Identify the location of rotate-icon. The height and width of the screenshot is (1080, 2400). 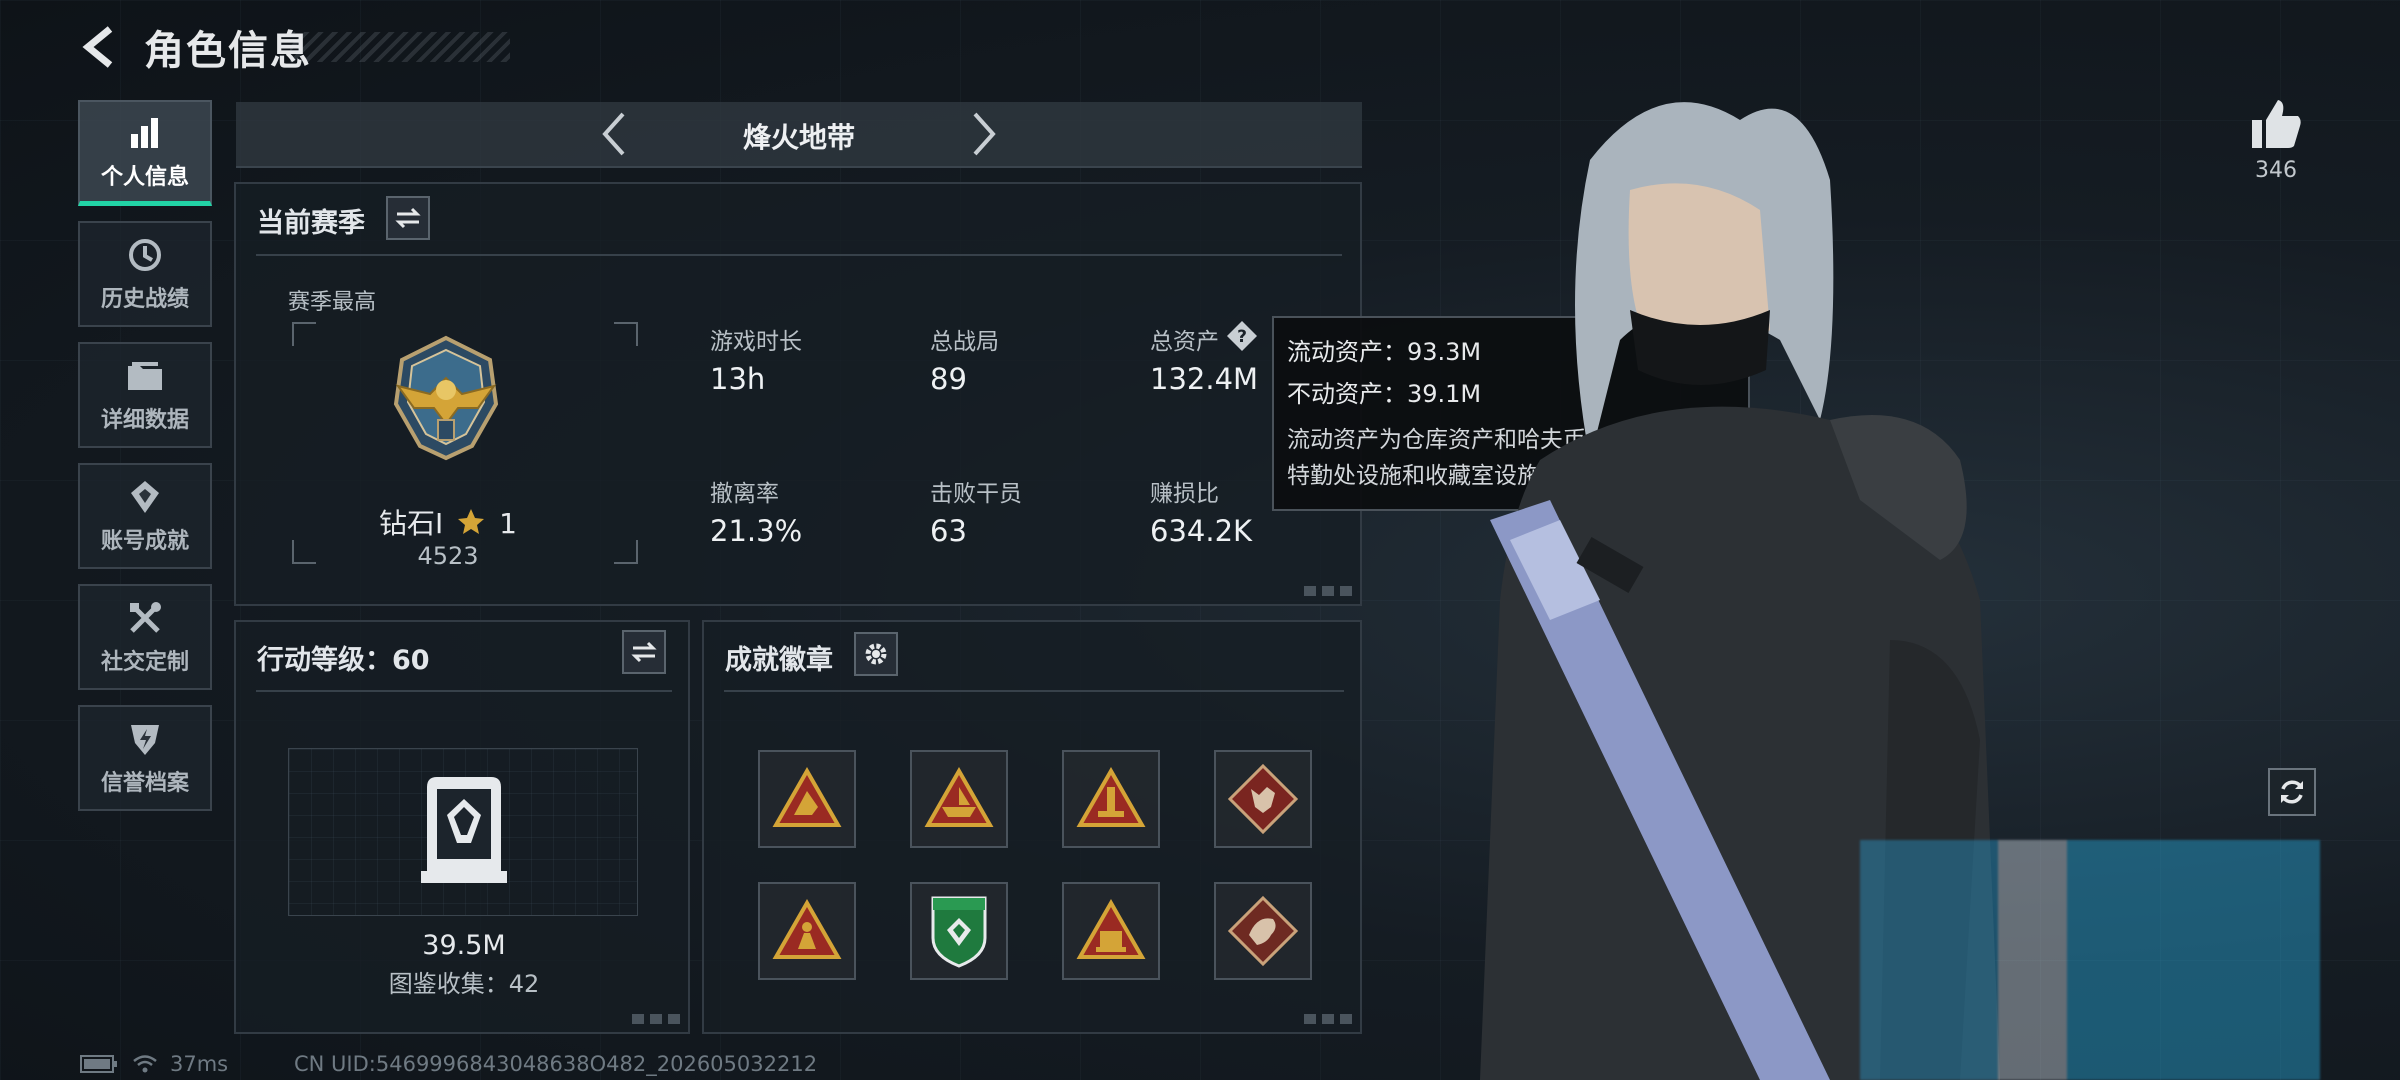
(2292, 792).